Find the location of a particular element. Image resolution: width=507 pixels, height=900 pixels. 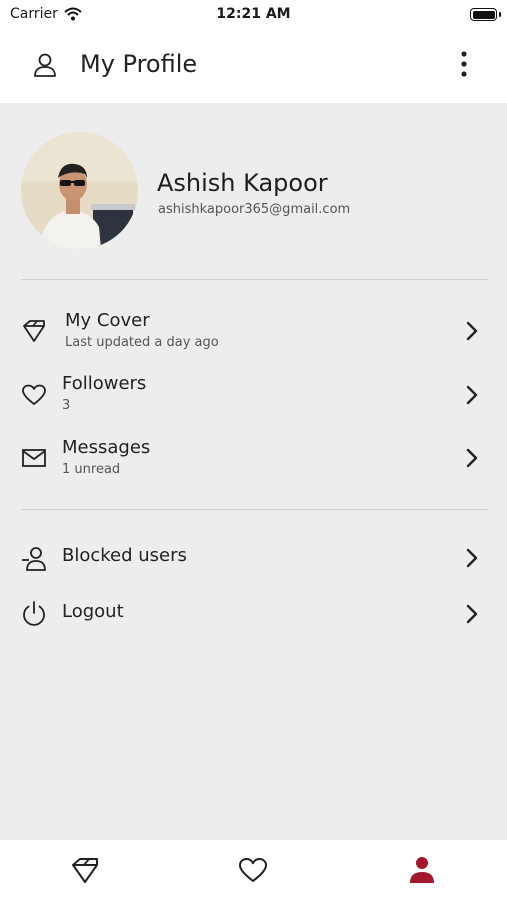

menu-item-label: Messages is located at coordinates (106, 447).